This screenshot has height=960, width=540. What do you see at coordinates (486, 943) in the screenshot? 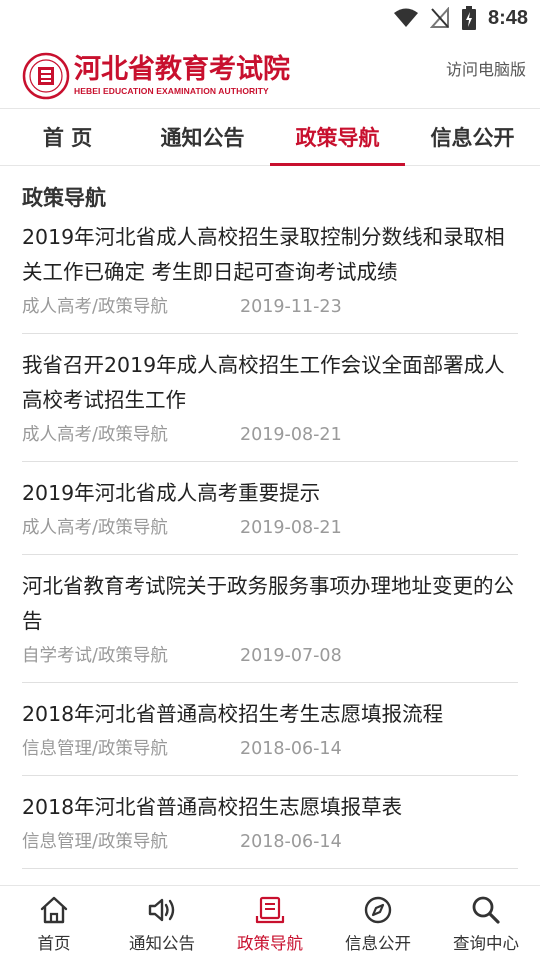
I see `bottom-nav-label: 查询中心` at bounding box center [486, 943].